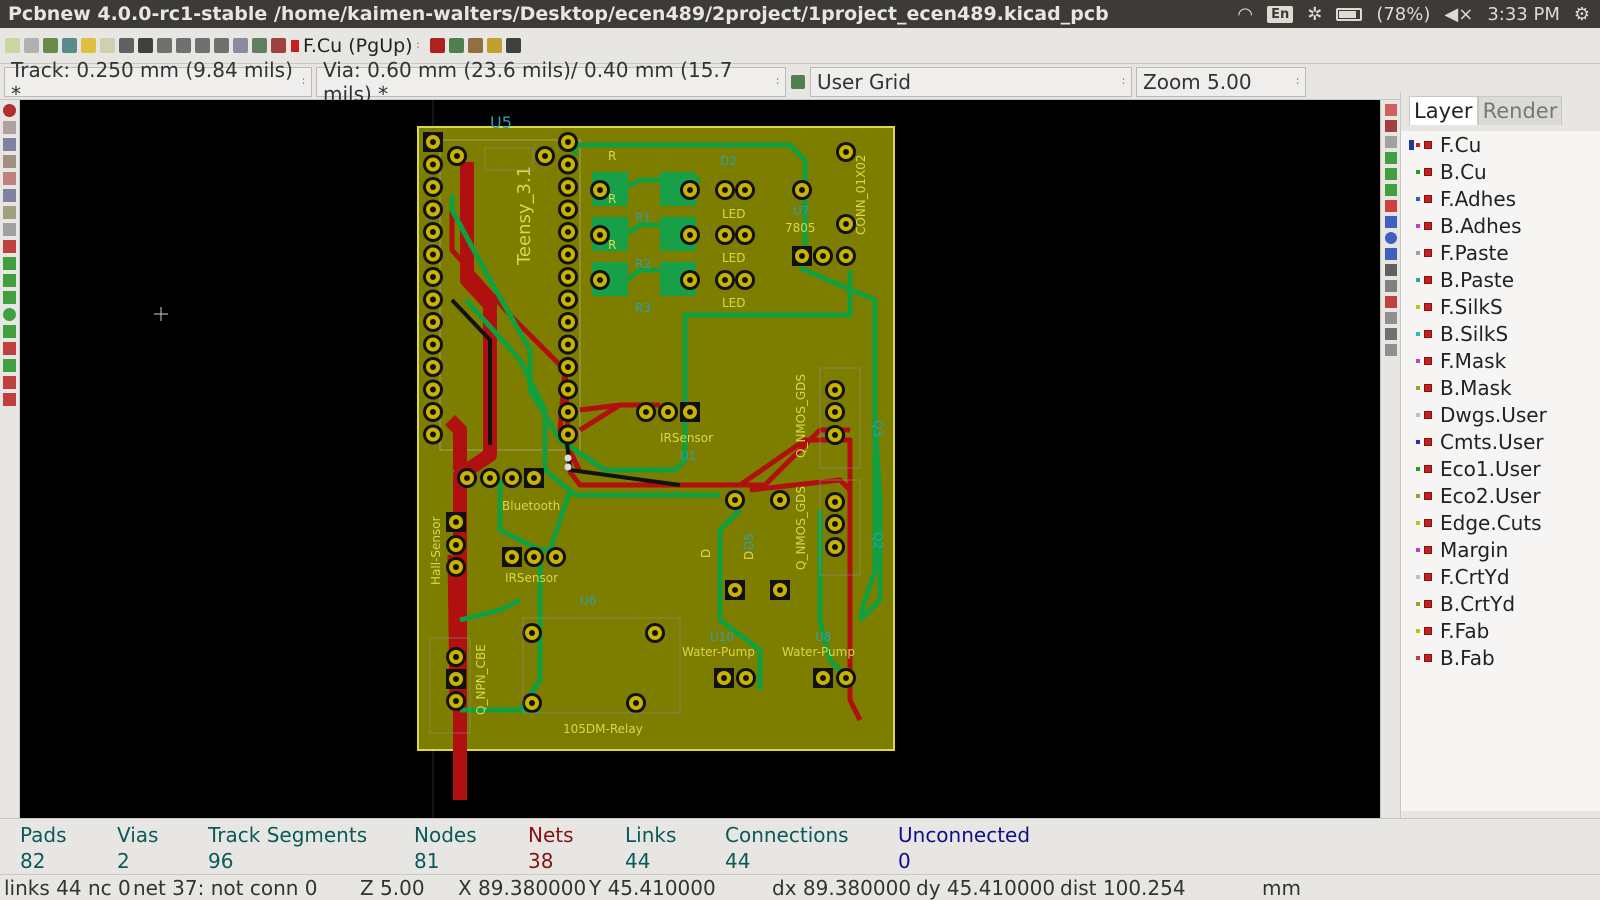  Describe the element at coordinates (1443, 110) in the screenshot. I see `tab-layer: Layer` at that location.